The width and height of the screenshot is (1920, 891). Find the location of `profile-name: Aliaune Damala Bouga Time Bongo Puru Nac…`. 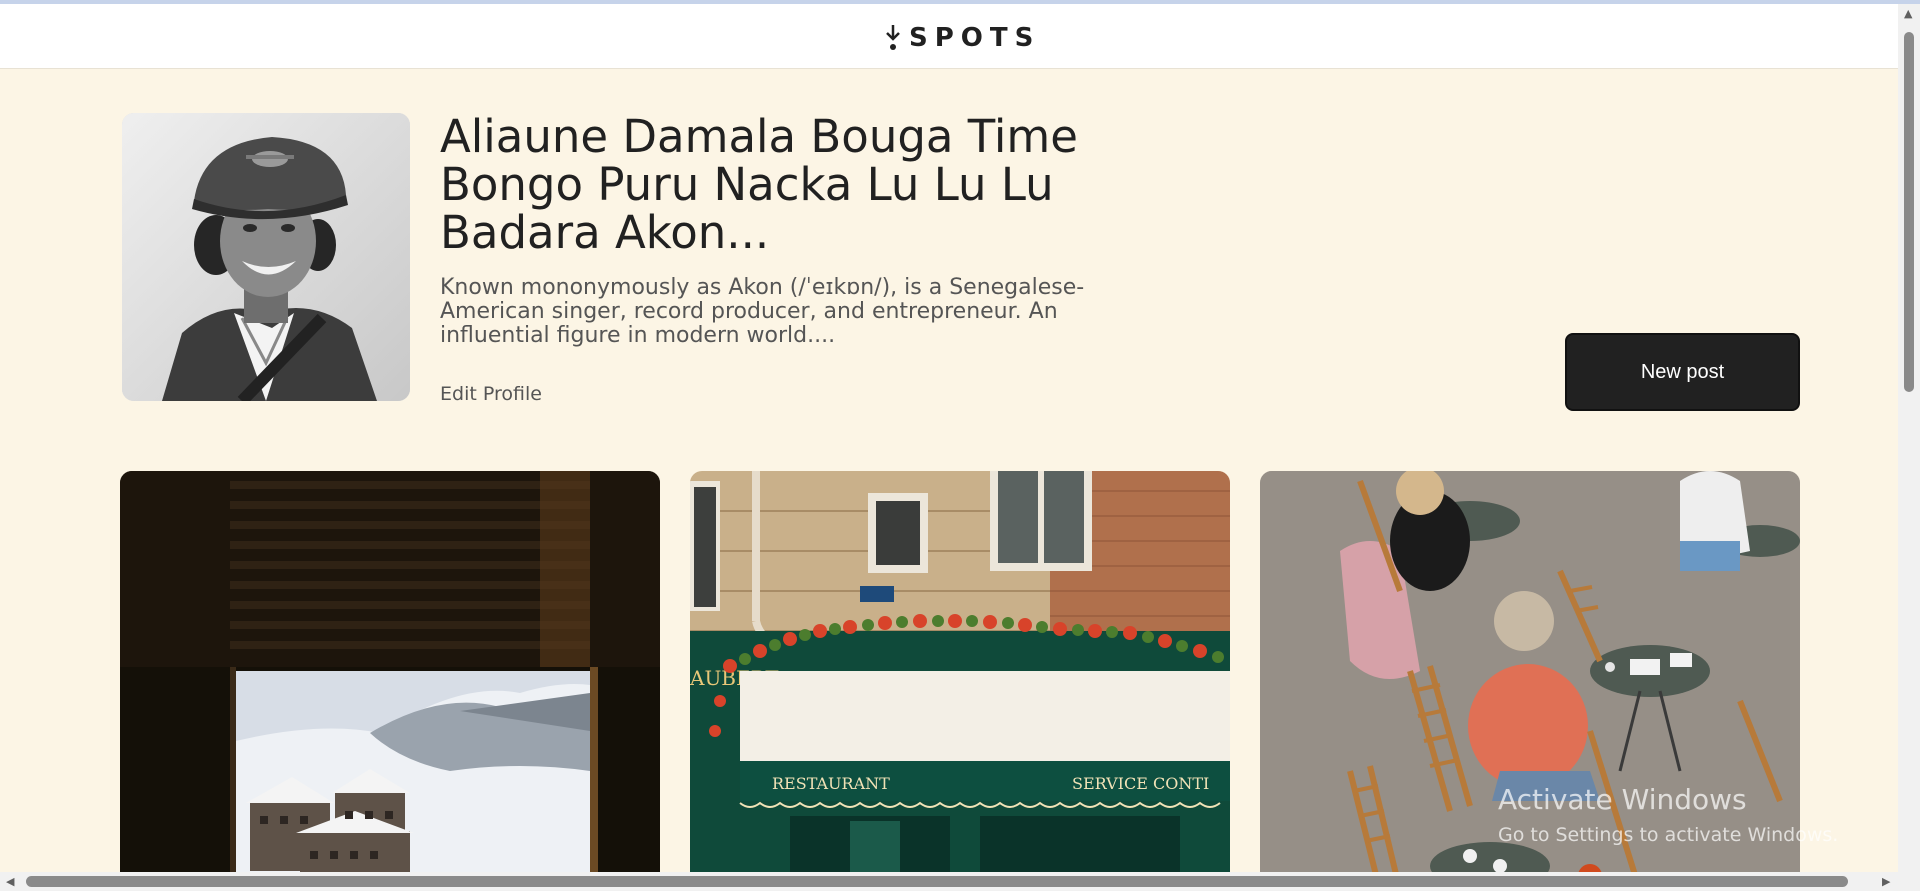

profile-name: Aliaune Damala Bouga Time Bongo Puru Nac… is located at coordinates (759, 184).